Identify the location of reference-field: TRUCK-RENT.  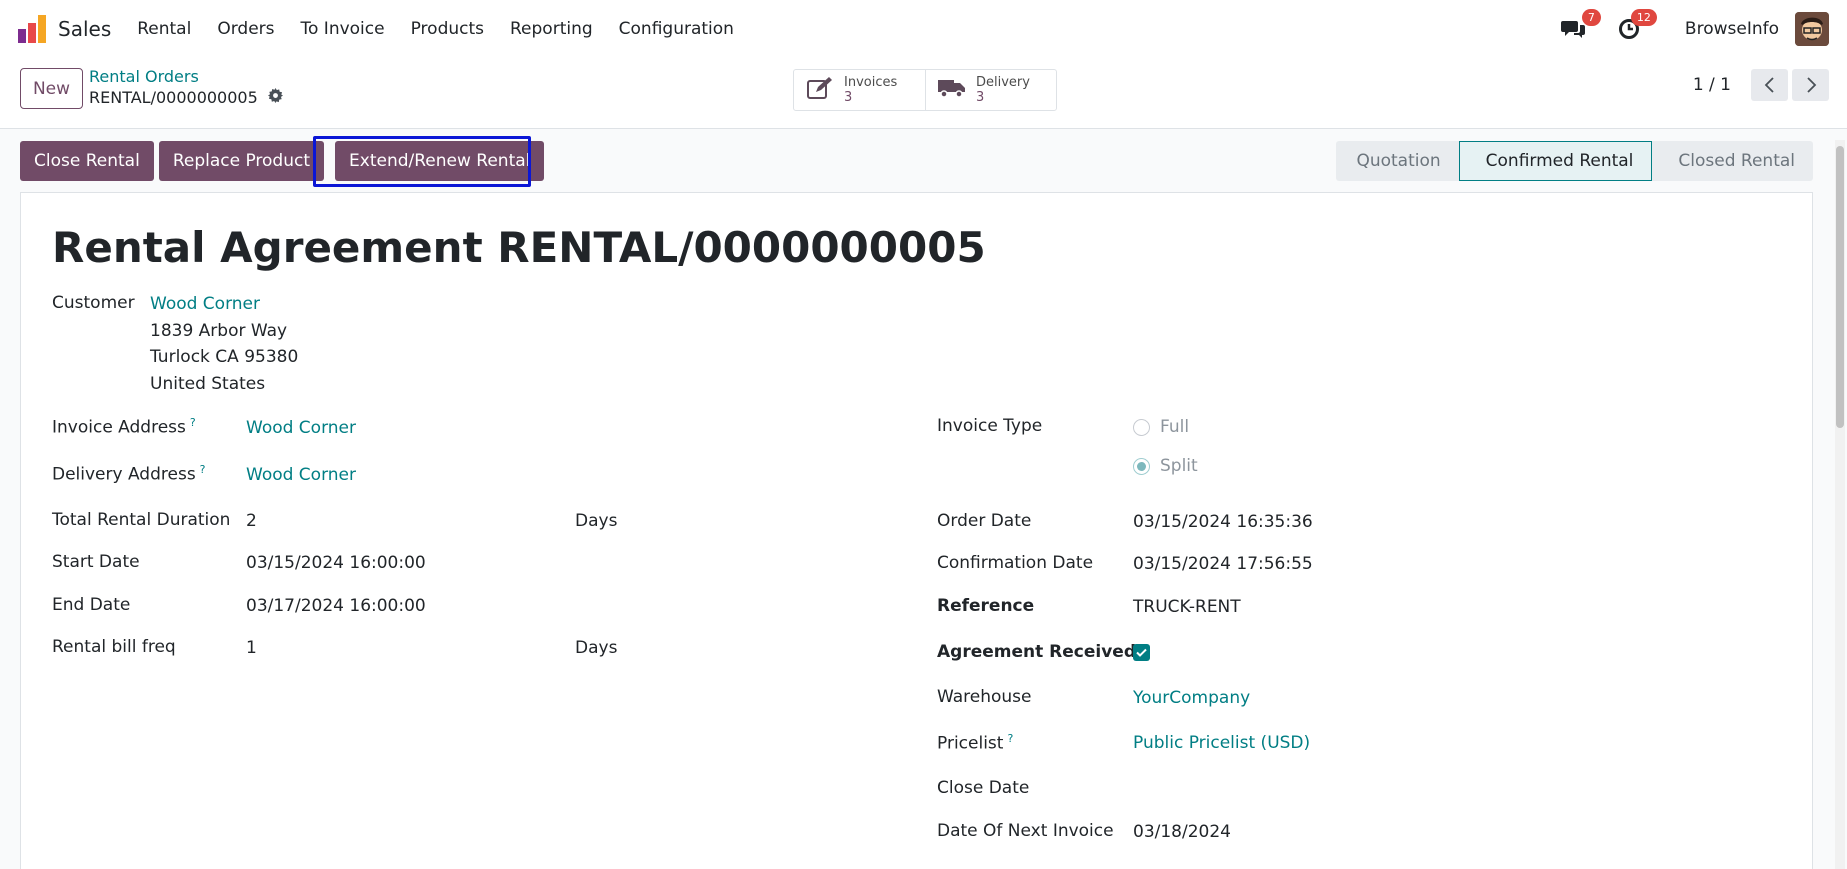
(1187, 607).